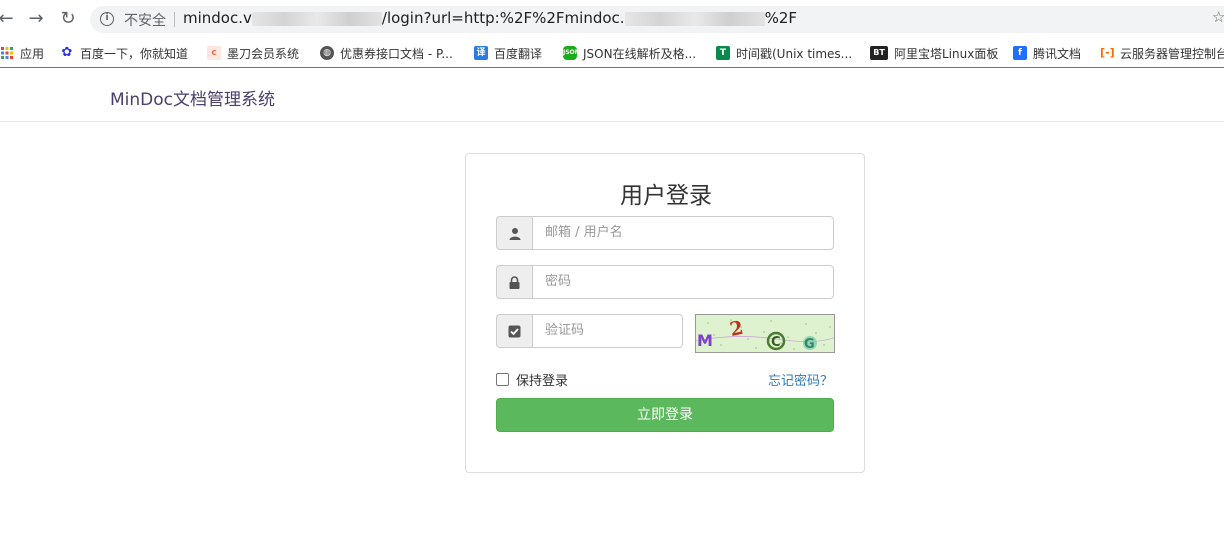  I want to click on account-input-group: 邮箱 / 用户名, so click(665, 233).